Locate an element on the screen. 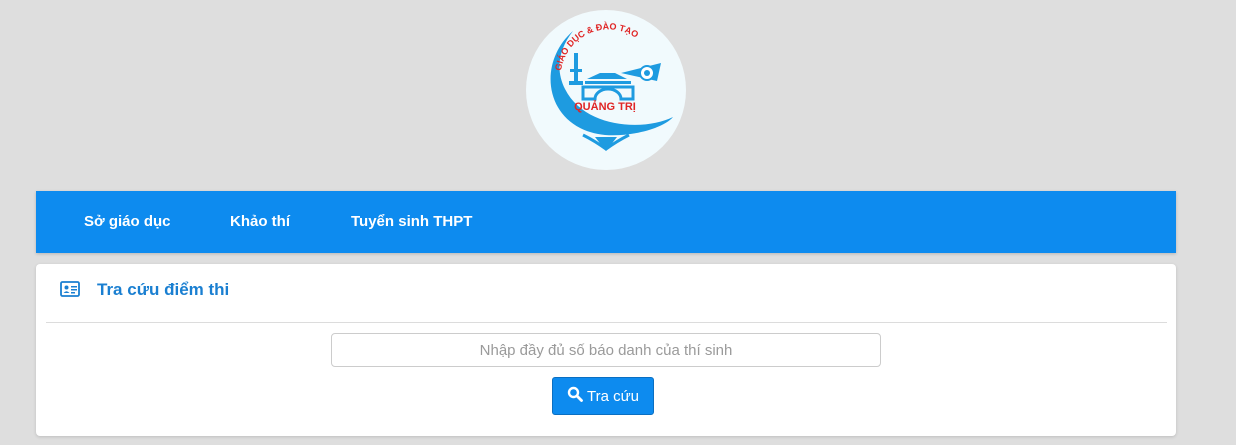 Image resolution: width=1236 pixels, height=445 pixels. logo-place-text: QUẢNG TRỊ is located at coordinates (605, 106).